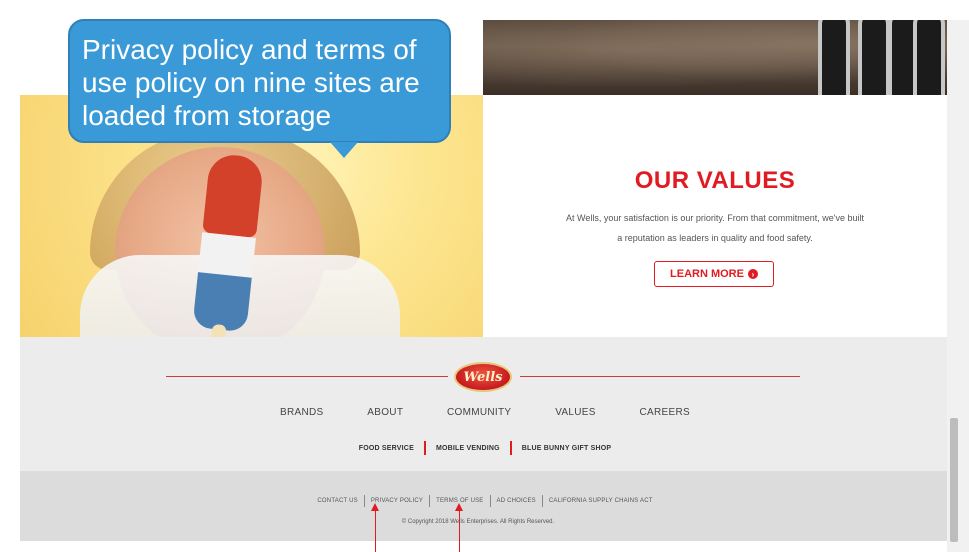 The width and height of the screenshot is (969, 552). I want to click on learn-more-button: LEARN MORE ›, so click(714, 274).